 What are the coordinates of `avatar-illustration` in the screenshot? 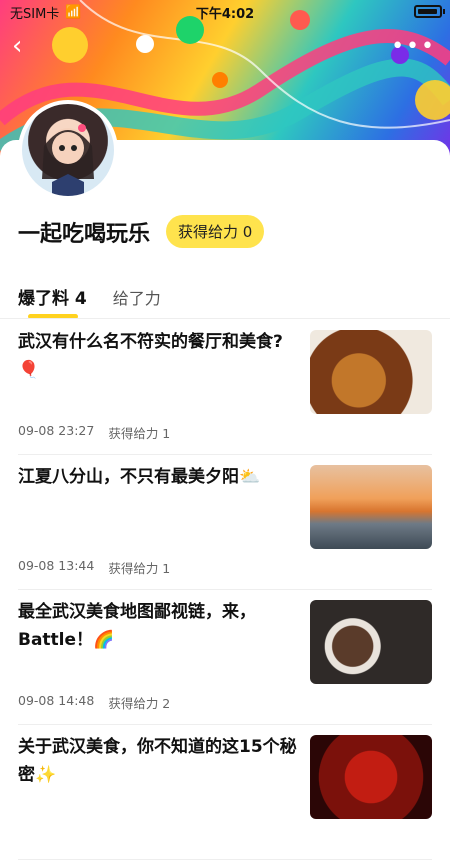 It's located at (68, 160).